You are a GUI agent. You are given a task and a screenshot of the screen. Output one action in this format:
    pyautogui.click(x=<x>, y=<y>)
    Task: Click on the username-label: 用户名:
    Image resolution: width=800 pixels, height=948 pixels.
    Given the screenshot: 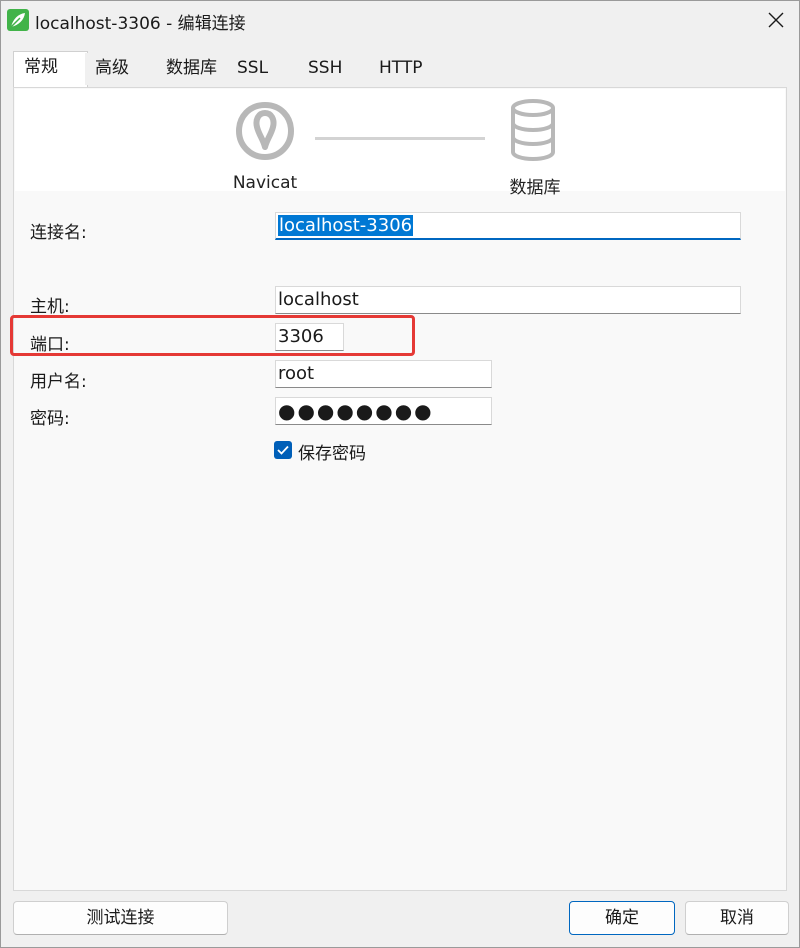 What is the action you would take?
    pyautogui.click(x=58, y=382)
    